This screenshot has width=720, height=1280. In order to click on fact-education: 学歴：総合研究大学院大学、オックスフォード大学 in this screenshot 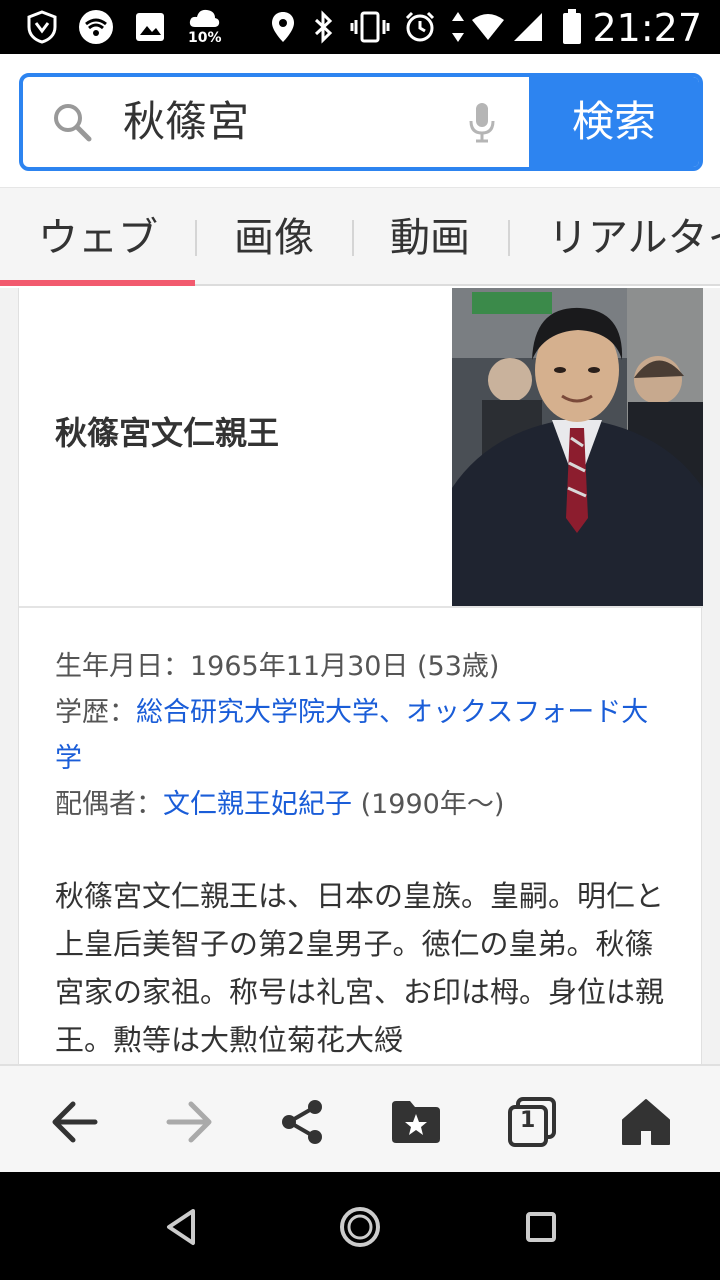, I will do `click(360, 736)`.